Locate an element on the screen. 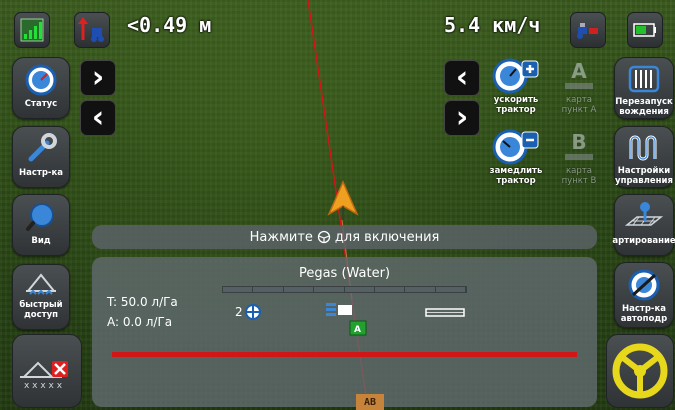  settings-button: Настр-ка is located at coordinates (41, 157).